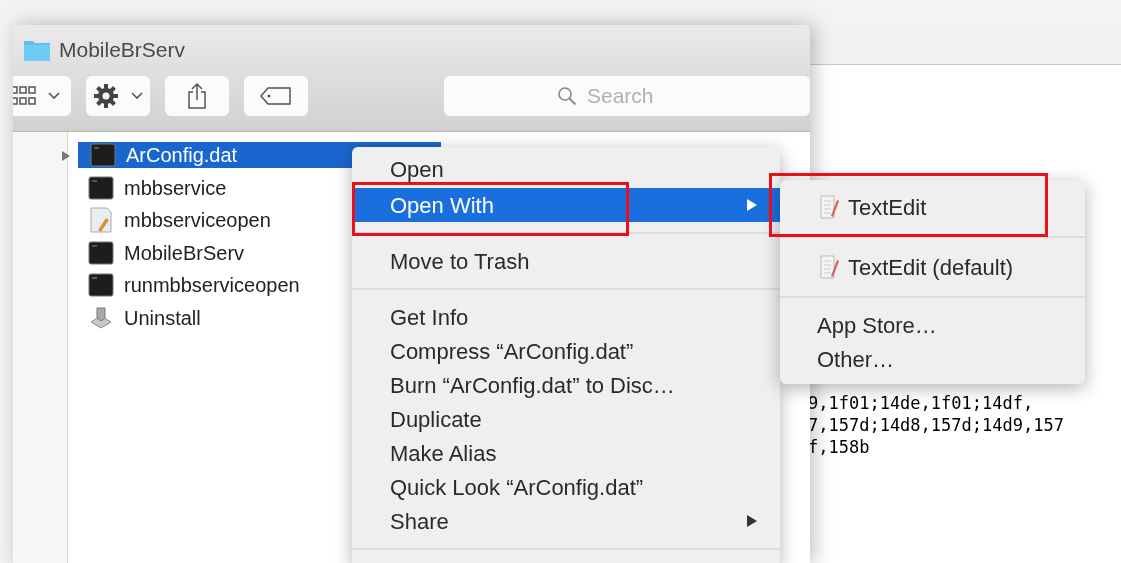 This screenshot has height=563, width=1121. I want to click on submenu-item: TextEdit (default), so click(932, 267).